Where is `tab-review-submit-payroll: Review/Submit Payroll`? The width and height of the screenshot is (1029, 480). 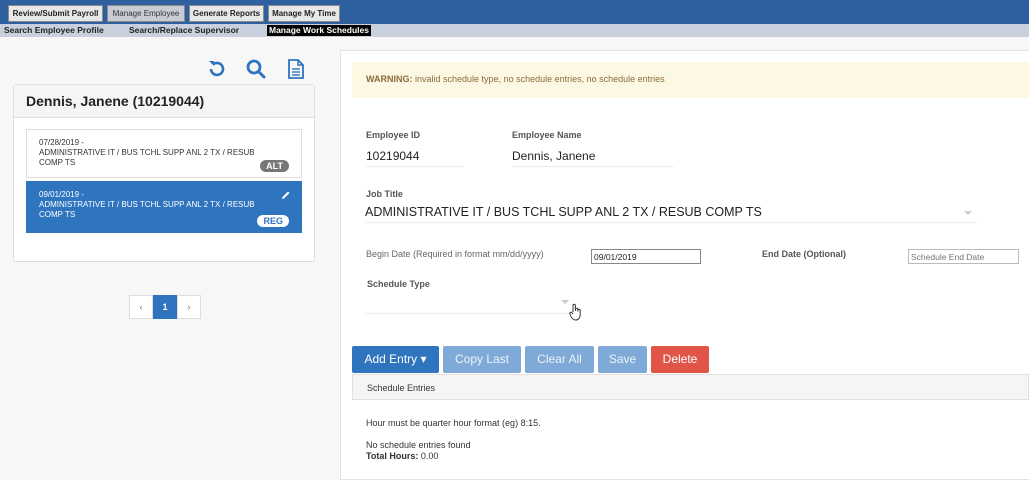
tab-review-submit-payroll: Review/Submit Payroll is located at coordinates (55, 13).